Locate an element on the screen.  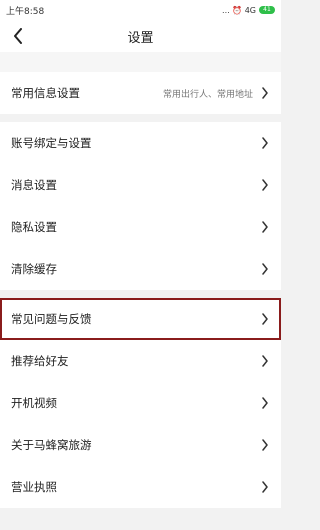
settings-item-about: 关于马蜂窝旅游 is located at coordinates (140, 445).